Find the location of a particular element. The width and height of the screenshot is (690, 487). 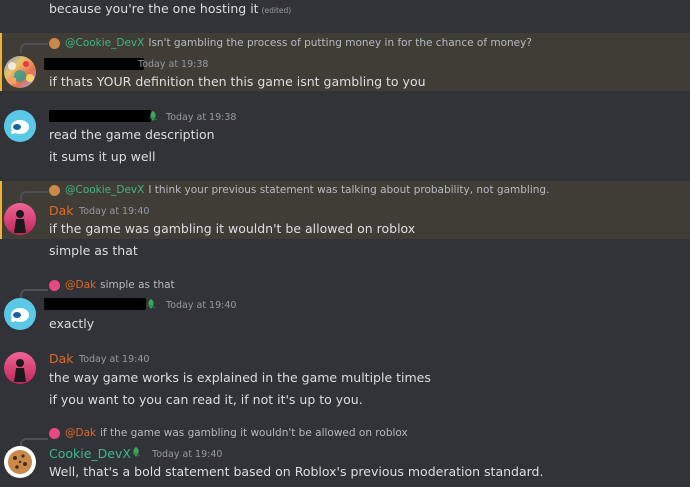

cookie-icon is located at coordinates (20, 462).